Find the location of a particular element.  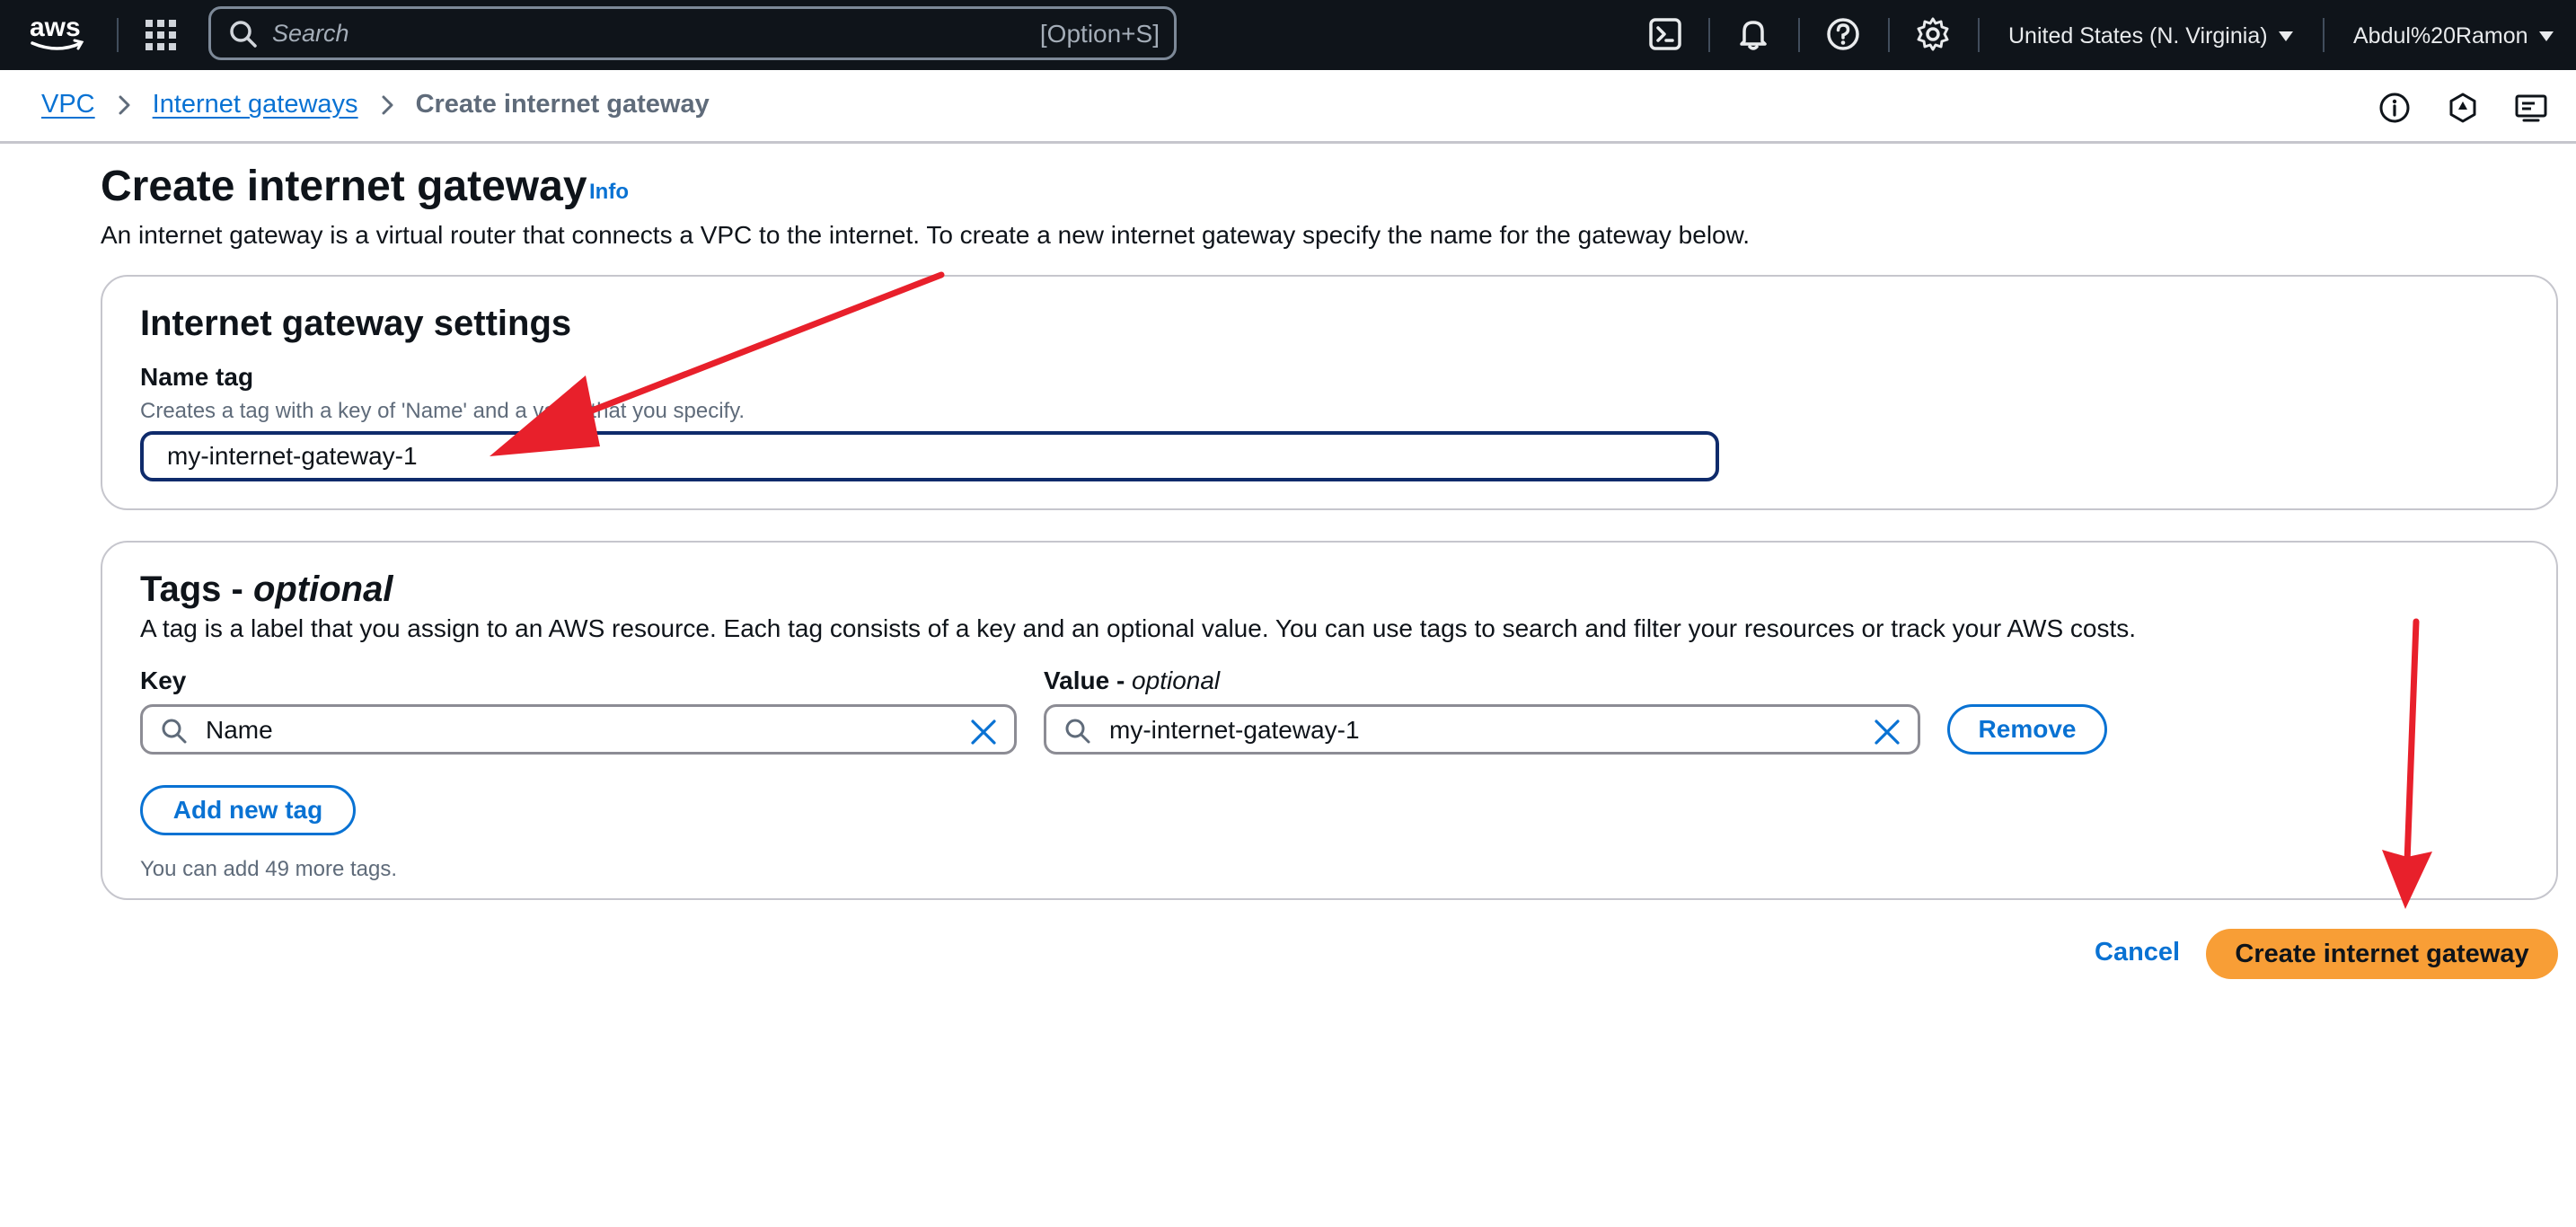

apps-grid-icon is located at coordinates (161, 35).